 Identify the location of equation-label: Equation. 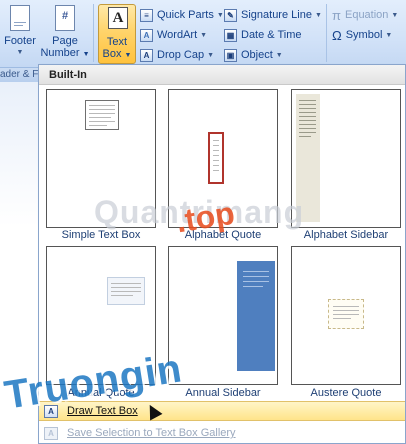
(366, 15).